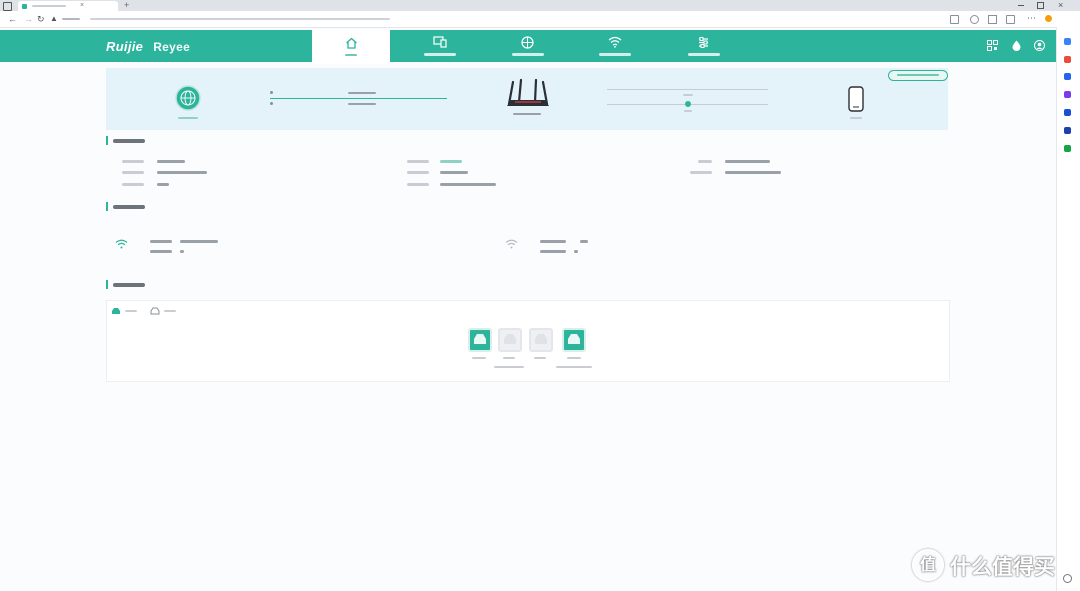  Describe the element at coordinates (1040, 5) in the screenshot. I see `maximize-icon` at that location.